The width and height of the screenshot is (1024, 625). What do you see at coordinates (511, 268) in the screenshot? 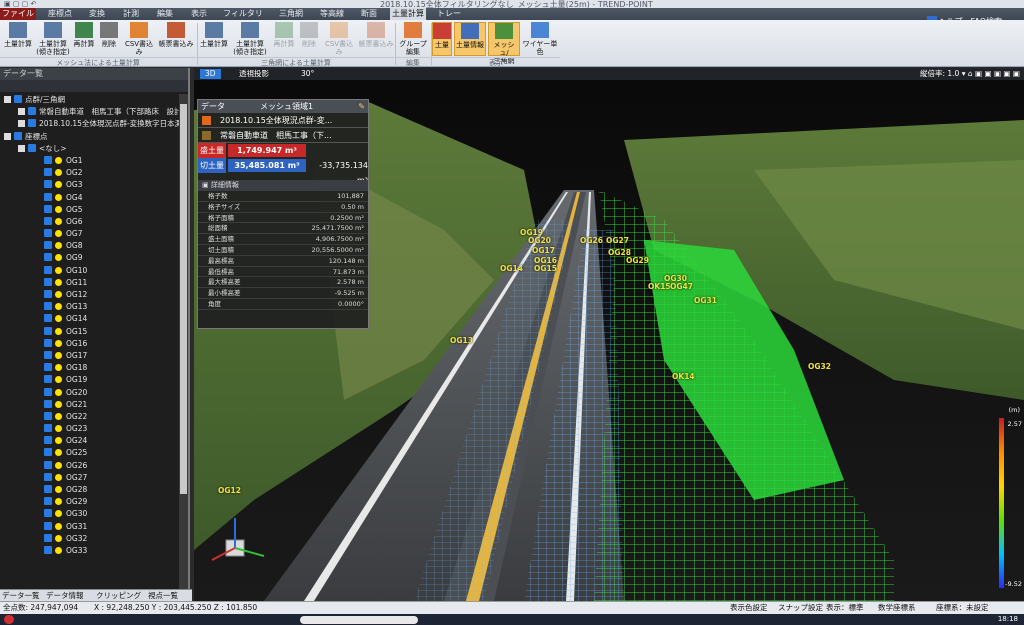
I see `survey-point-label: OG14` at bounding box center [511, 268].